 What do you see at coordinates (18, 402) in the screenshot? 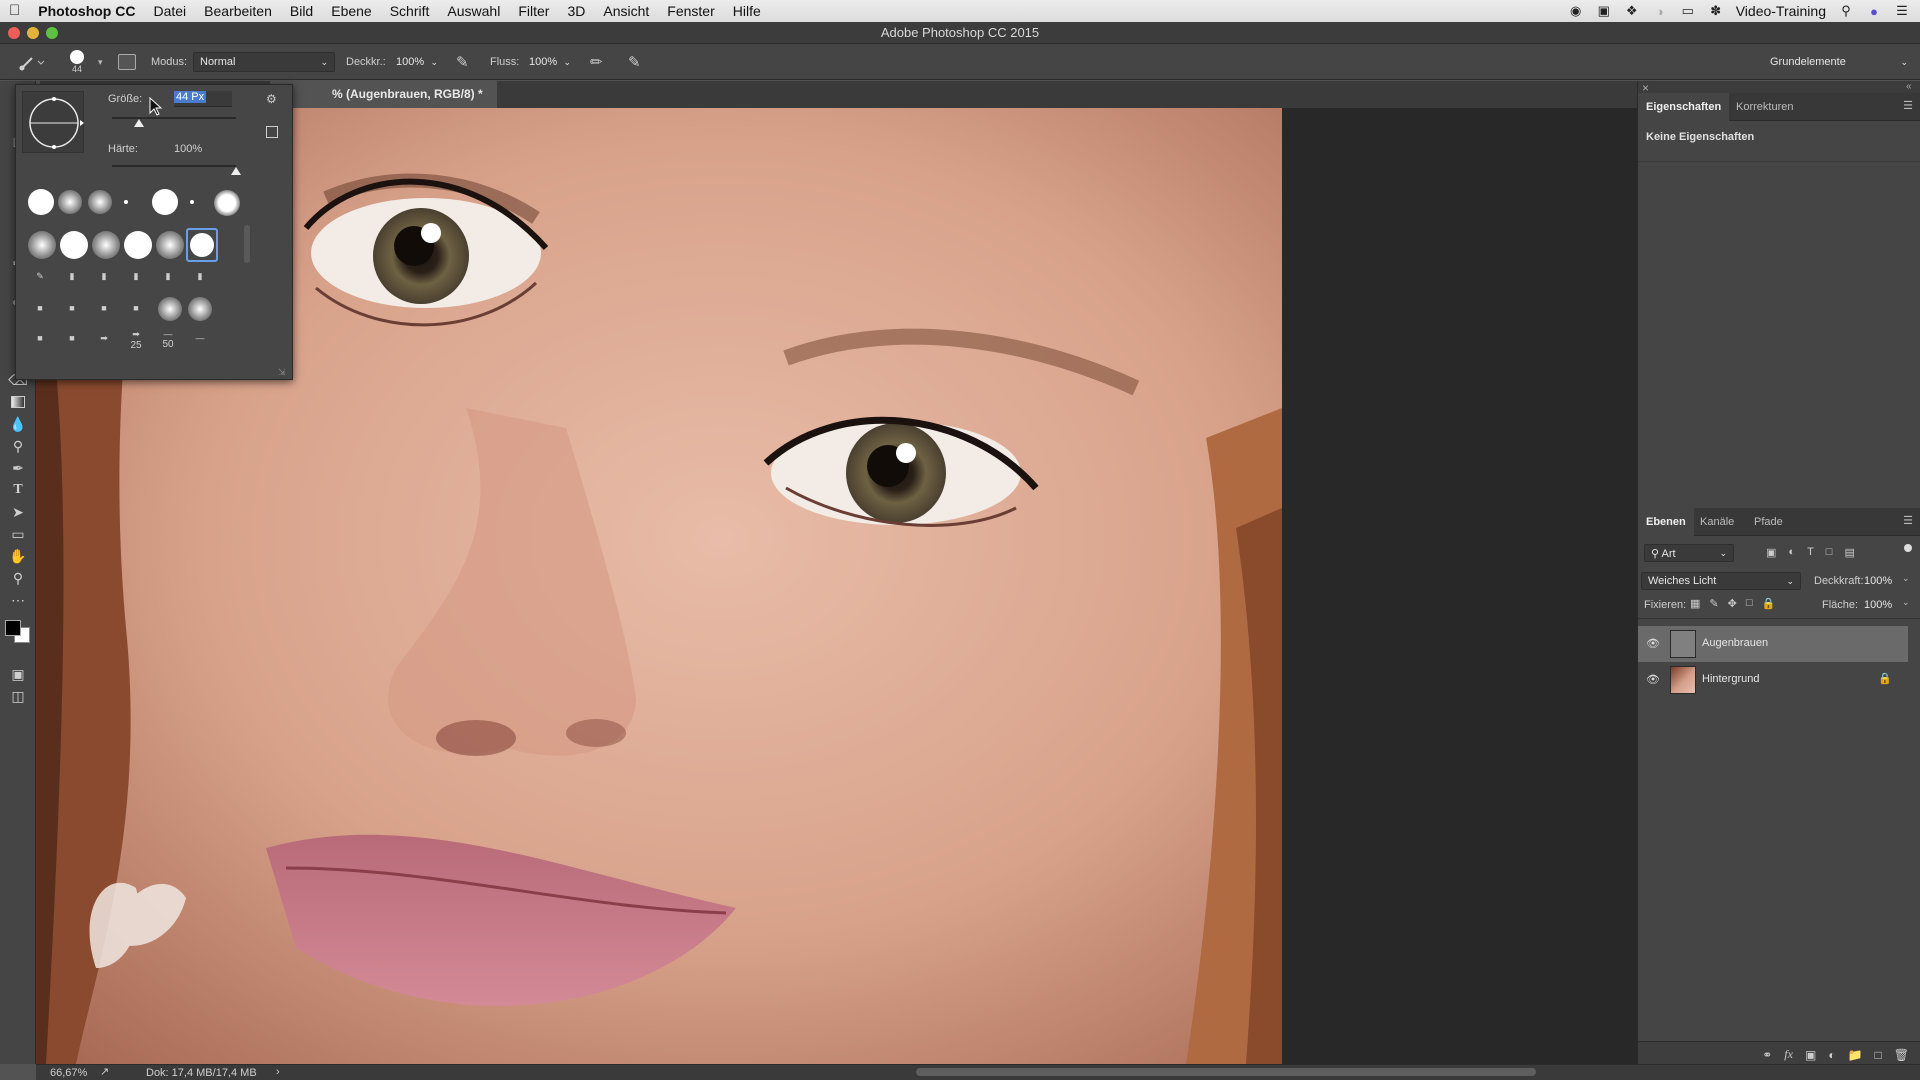
I see `tool-gradient` at bounding box center [18, 402].